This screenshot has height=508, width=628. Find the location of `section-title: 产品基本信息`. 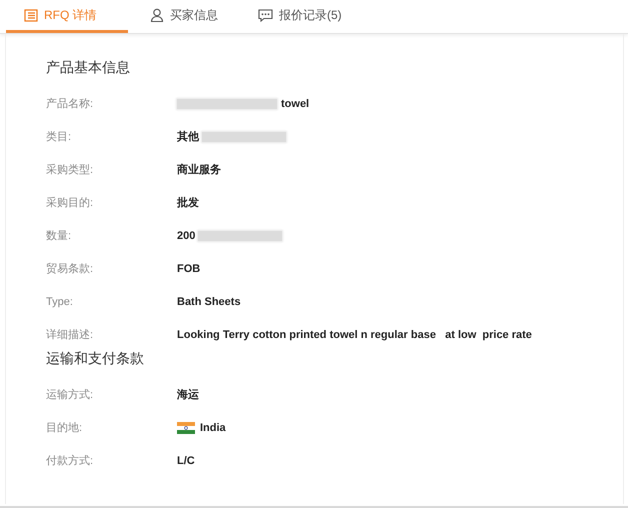

section-title: 产品基本信息 is located at coordinates (88, 68).